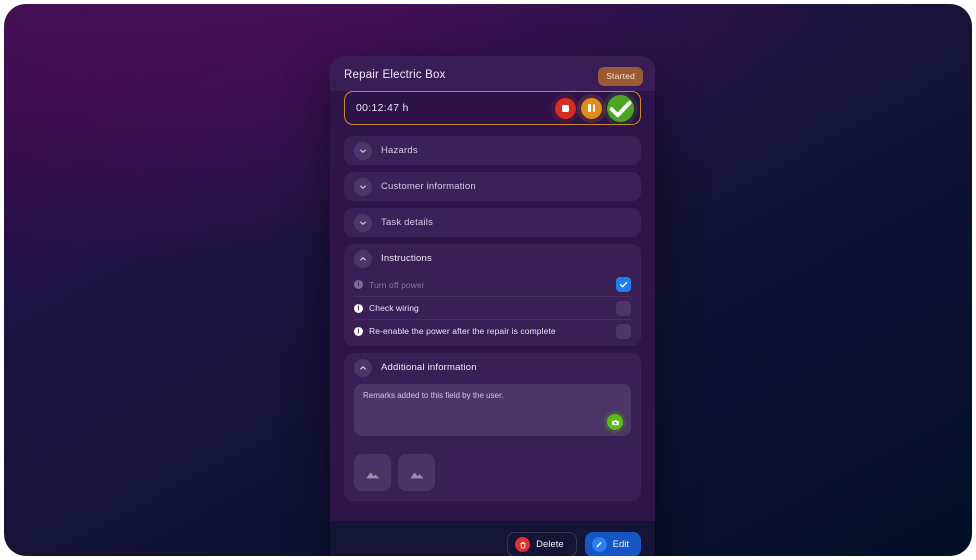 The width and height of the screenshot is (976, 560). I want to click on section-header-hazards: Hazards, so click(492, 150).